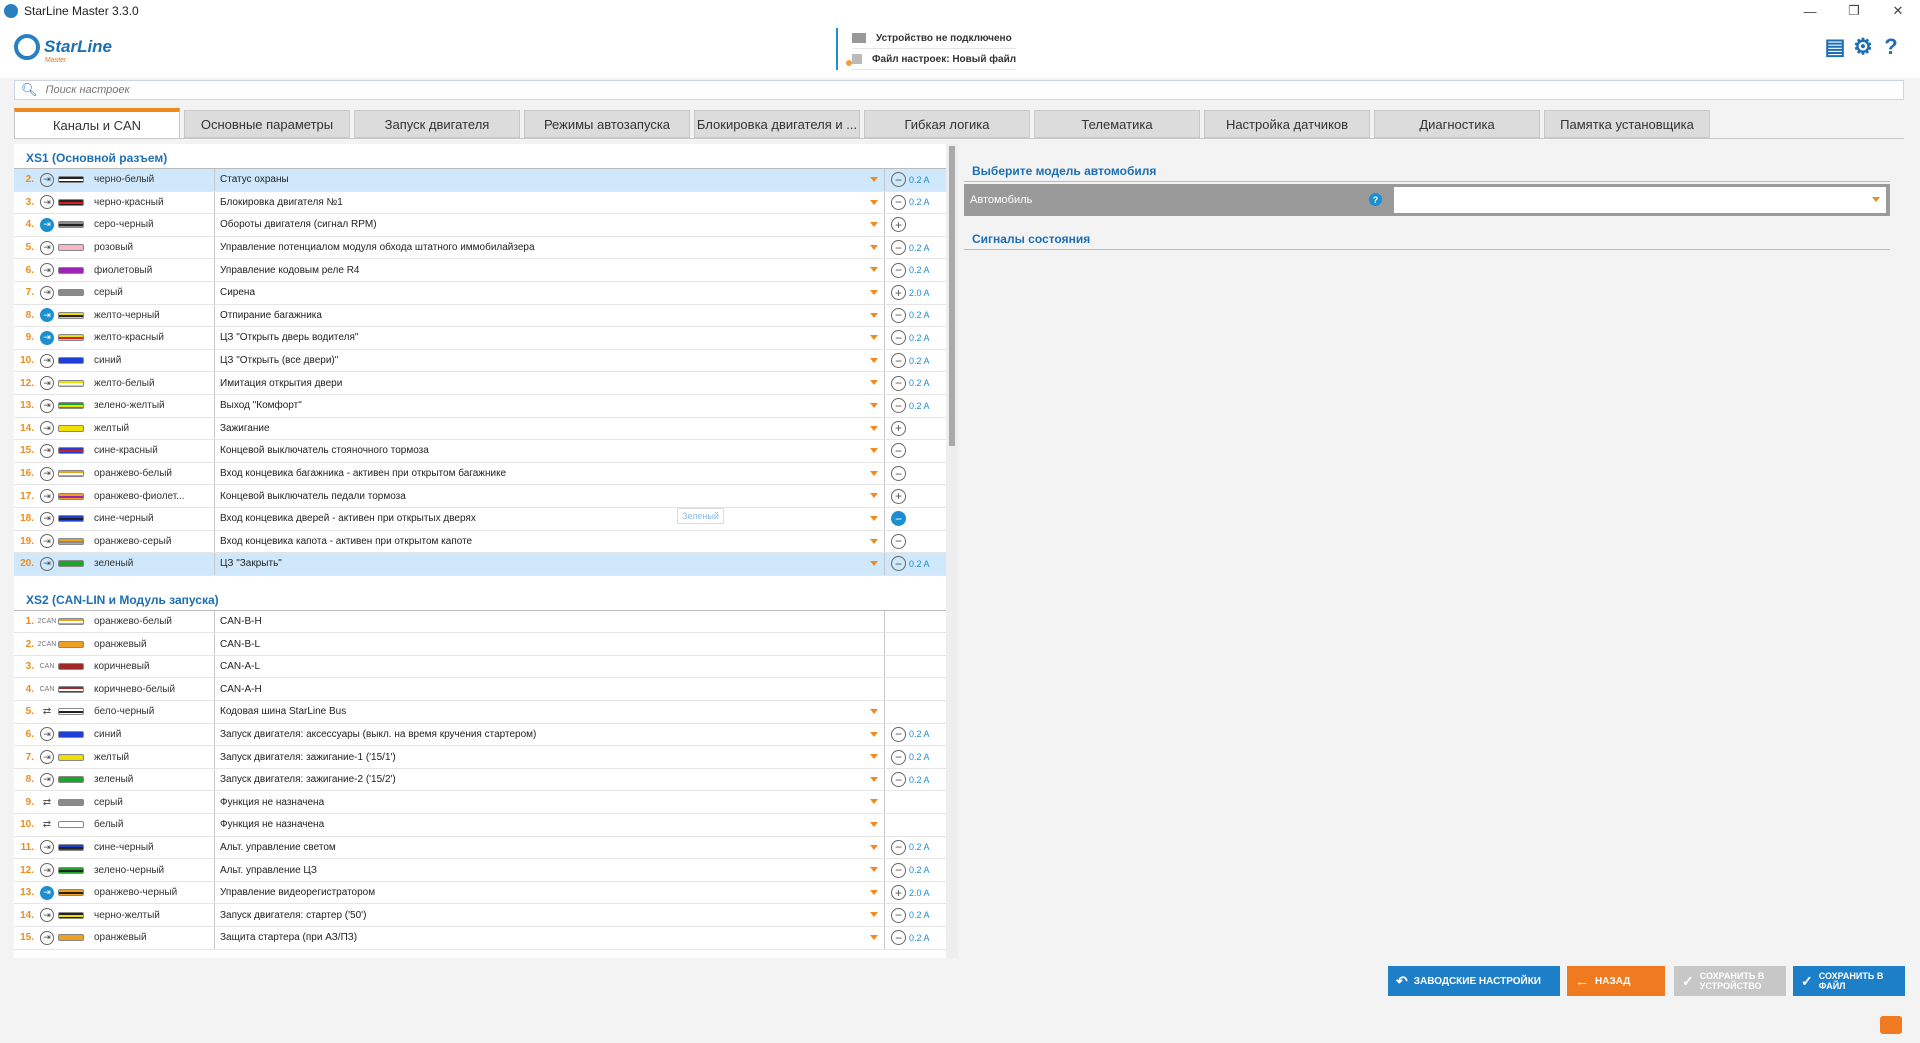 The height and width of the screenshot is (1043, 1920). Describe the element at coordinates (1854, 11) in the screenshot. I see `maximize-button: ❐` at that location.